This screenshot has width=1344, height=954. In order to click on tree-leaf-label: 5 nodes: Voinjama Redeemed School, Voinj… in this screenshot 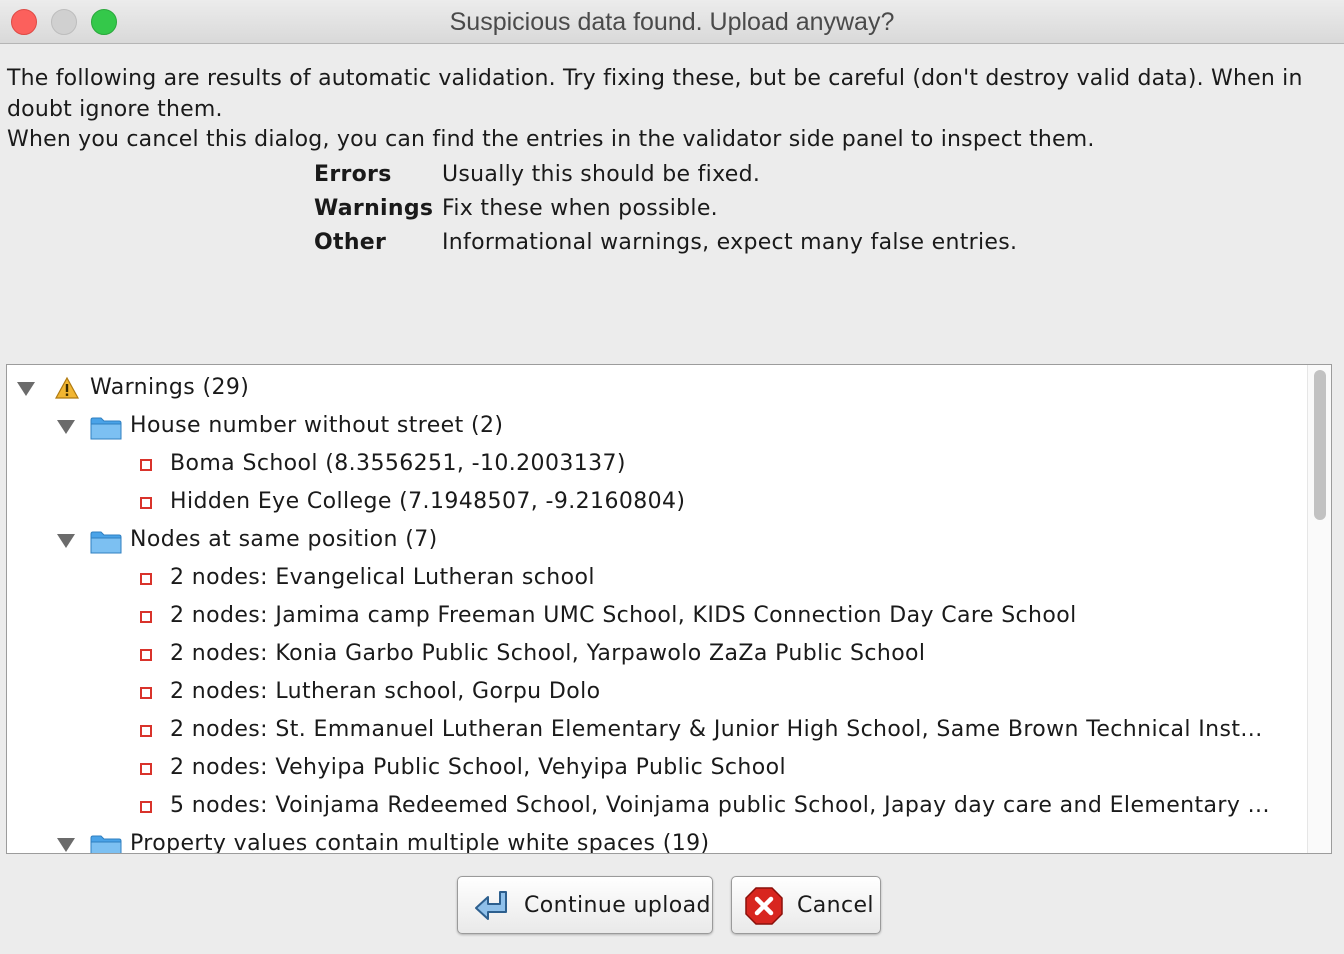, I will do `click(720, 805)`.